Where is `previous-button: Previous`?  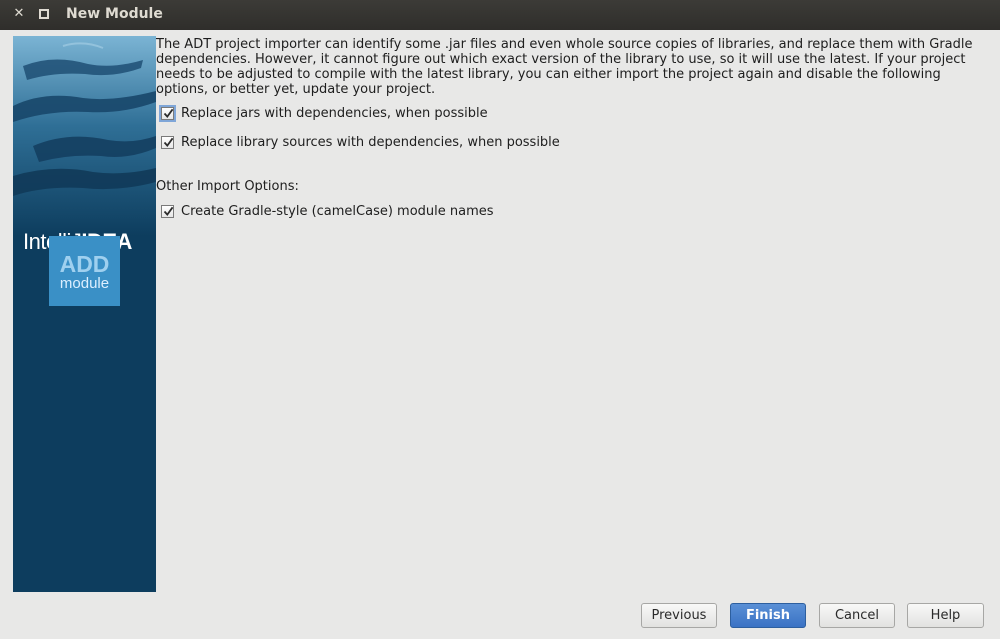 previous-button: Previous is located at coordinates (679, 615).